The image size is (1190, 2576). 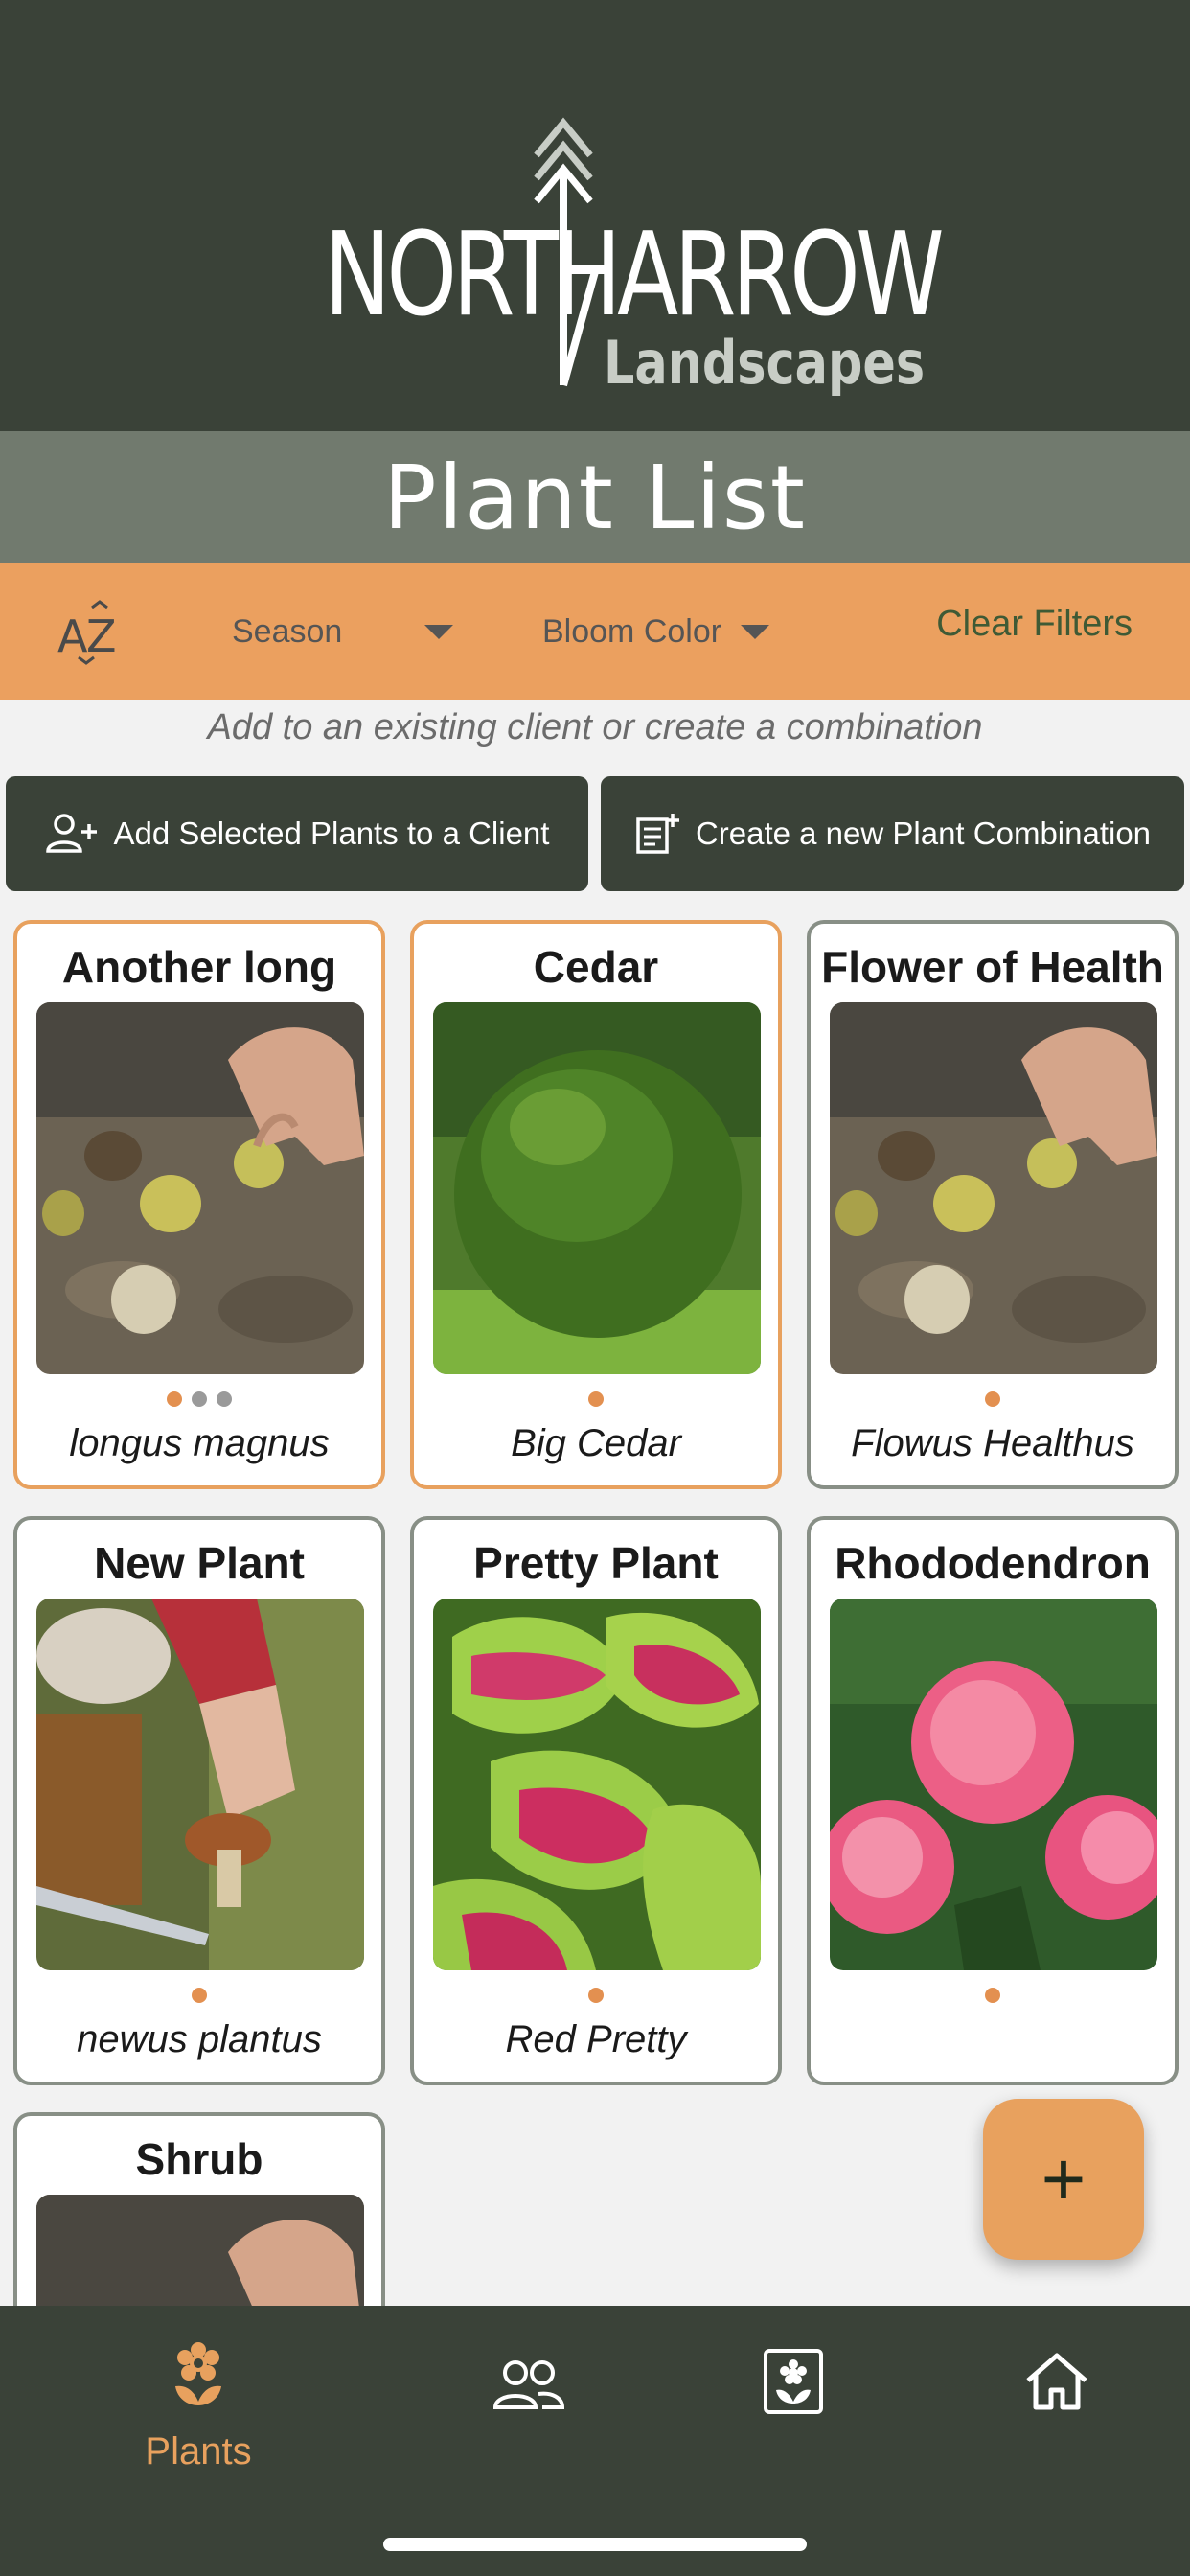 I want to click on plus-icon: +, so click(x=1064, y=2179).